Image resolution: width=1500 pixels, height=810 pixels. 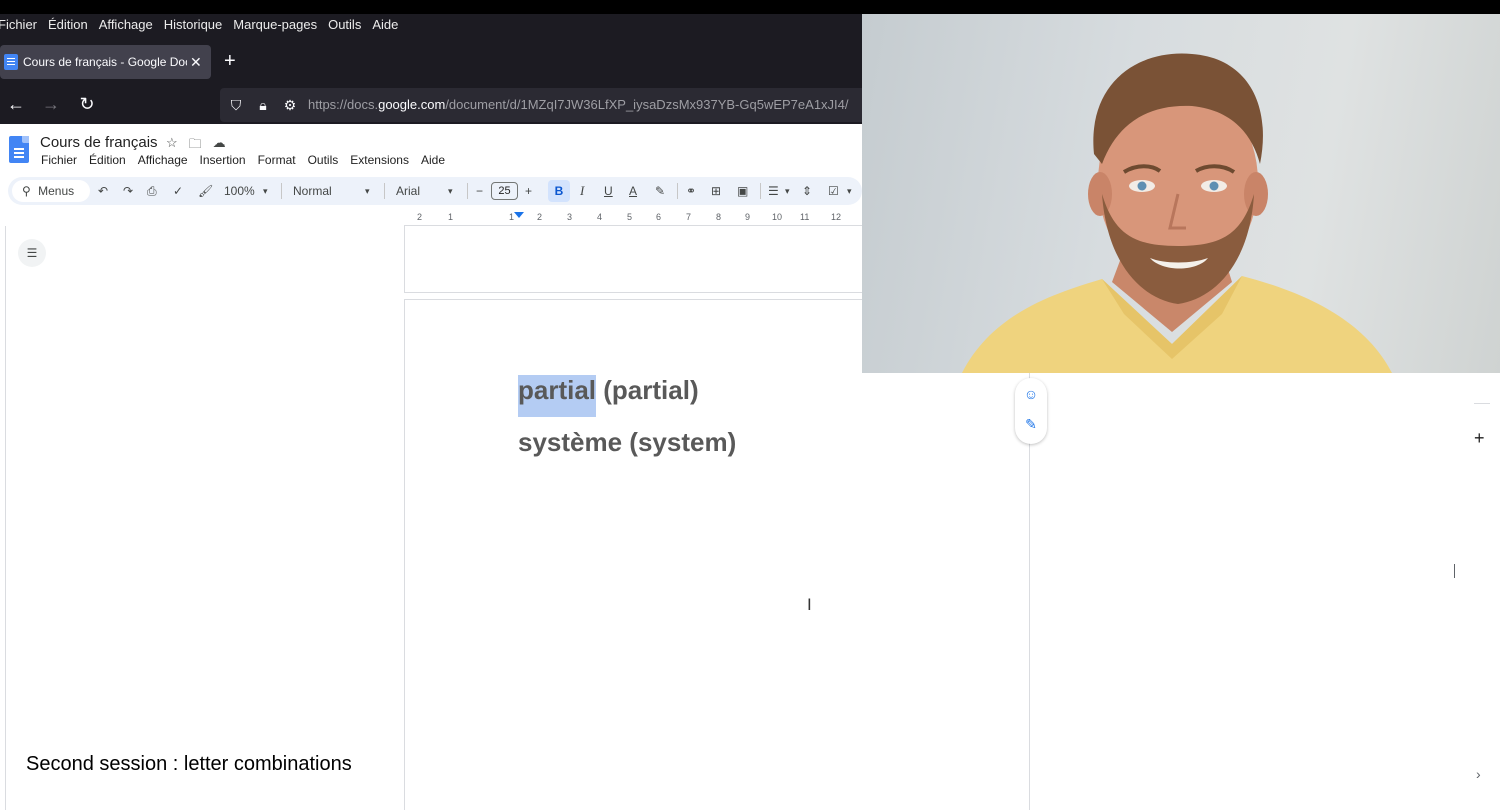 I want to click on decrease-font-size-button: −, so click(x=479, y=191).